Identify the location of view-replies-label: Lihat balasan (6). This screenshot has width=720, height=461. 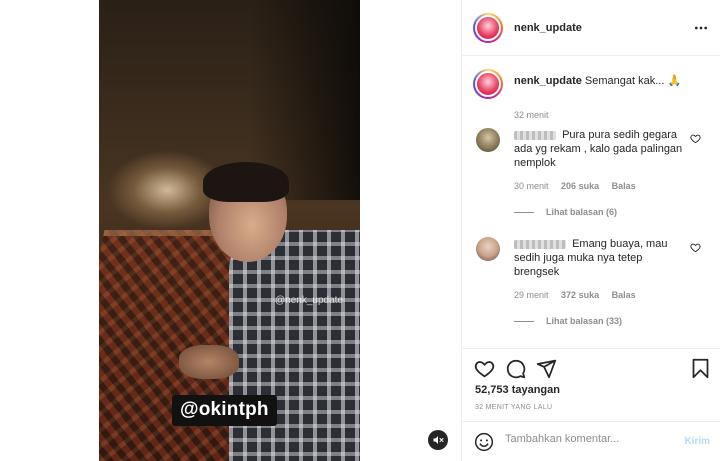
(582, 212).